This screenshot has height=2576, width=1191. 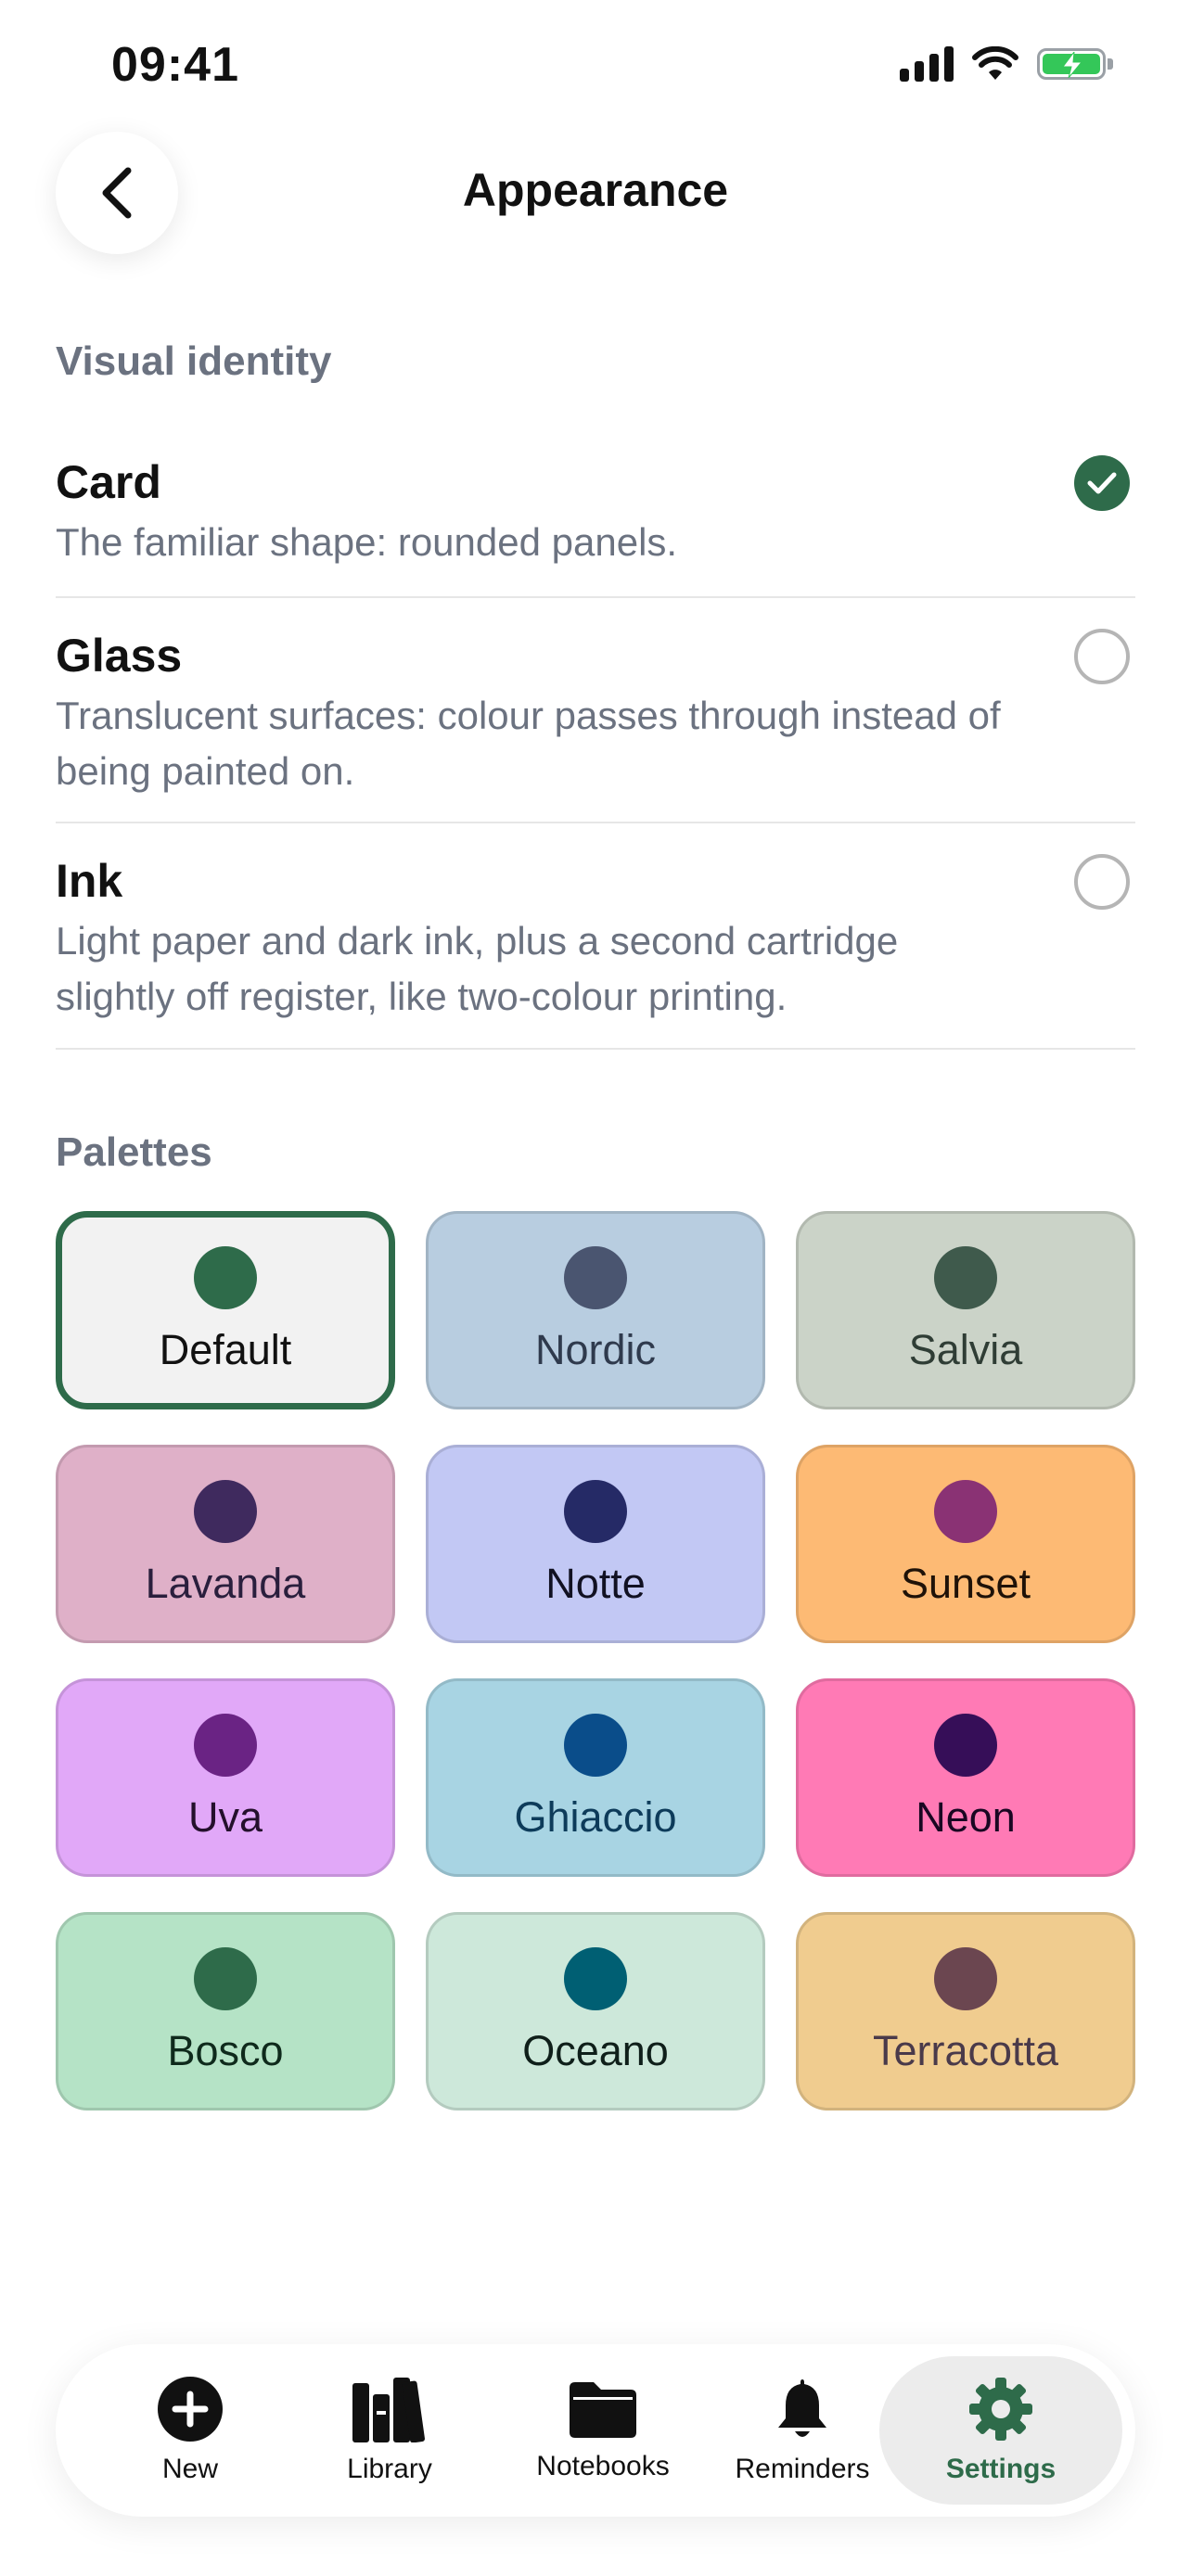 I want to click on palette-name: Oceano, so click(x=595, y=2050).